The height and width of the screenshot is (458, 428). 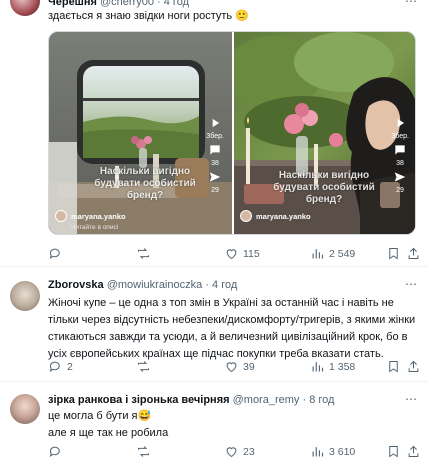 What do you see at coordinates (108, 433) in the screenshot?
I see `tweet-text-line: але я ще так не робила` at bounding box center [108, 433].